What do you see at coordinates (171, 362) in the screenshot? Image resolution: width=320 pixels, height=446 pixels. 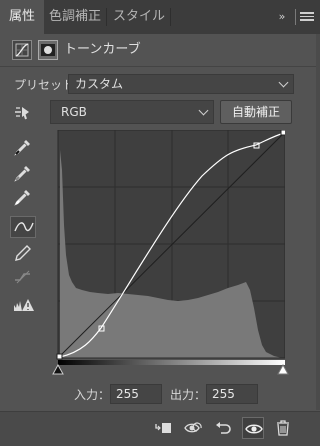 I see `tonal-gradient-bar` at bounding box center [171, 362].